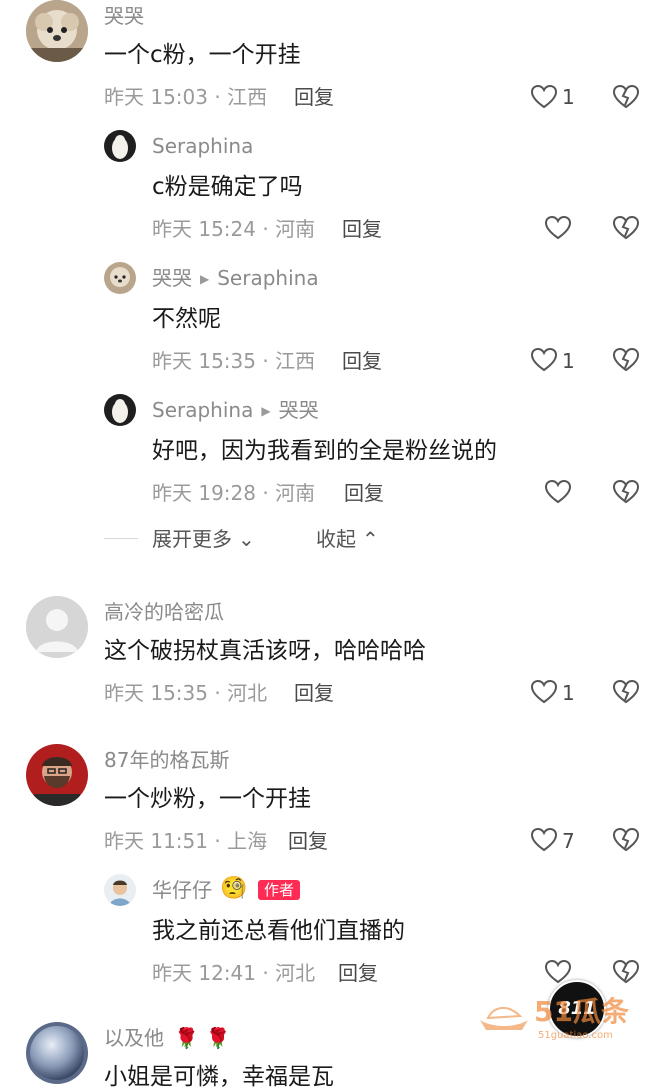 The width and height of the screenshot is (670, 1092). I want to click on watermark: 51瓜条 51guatiao.com, so click(568, 1020).